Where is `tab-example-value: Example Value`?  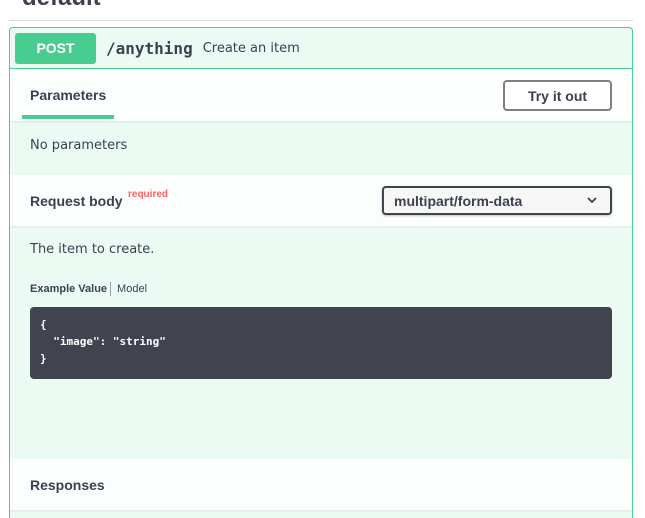
tab-example-value: Example Value is located at coordinates (68, 289).